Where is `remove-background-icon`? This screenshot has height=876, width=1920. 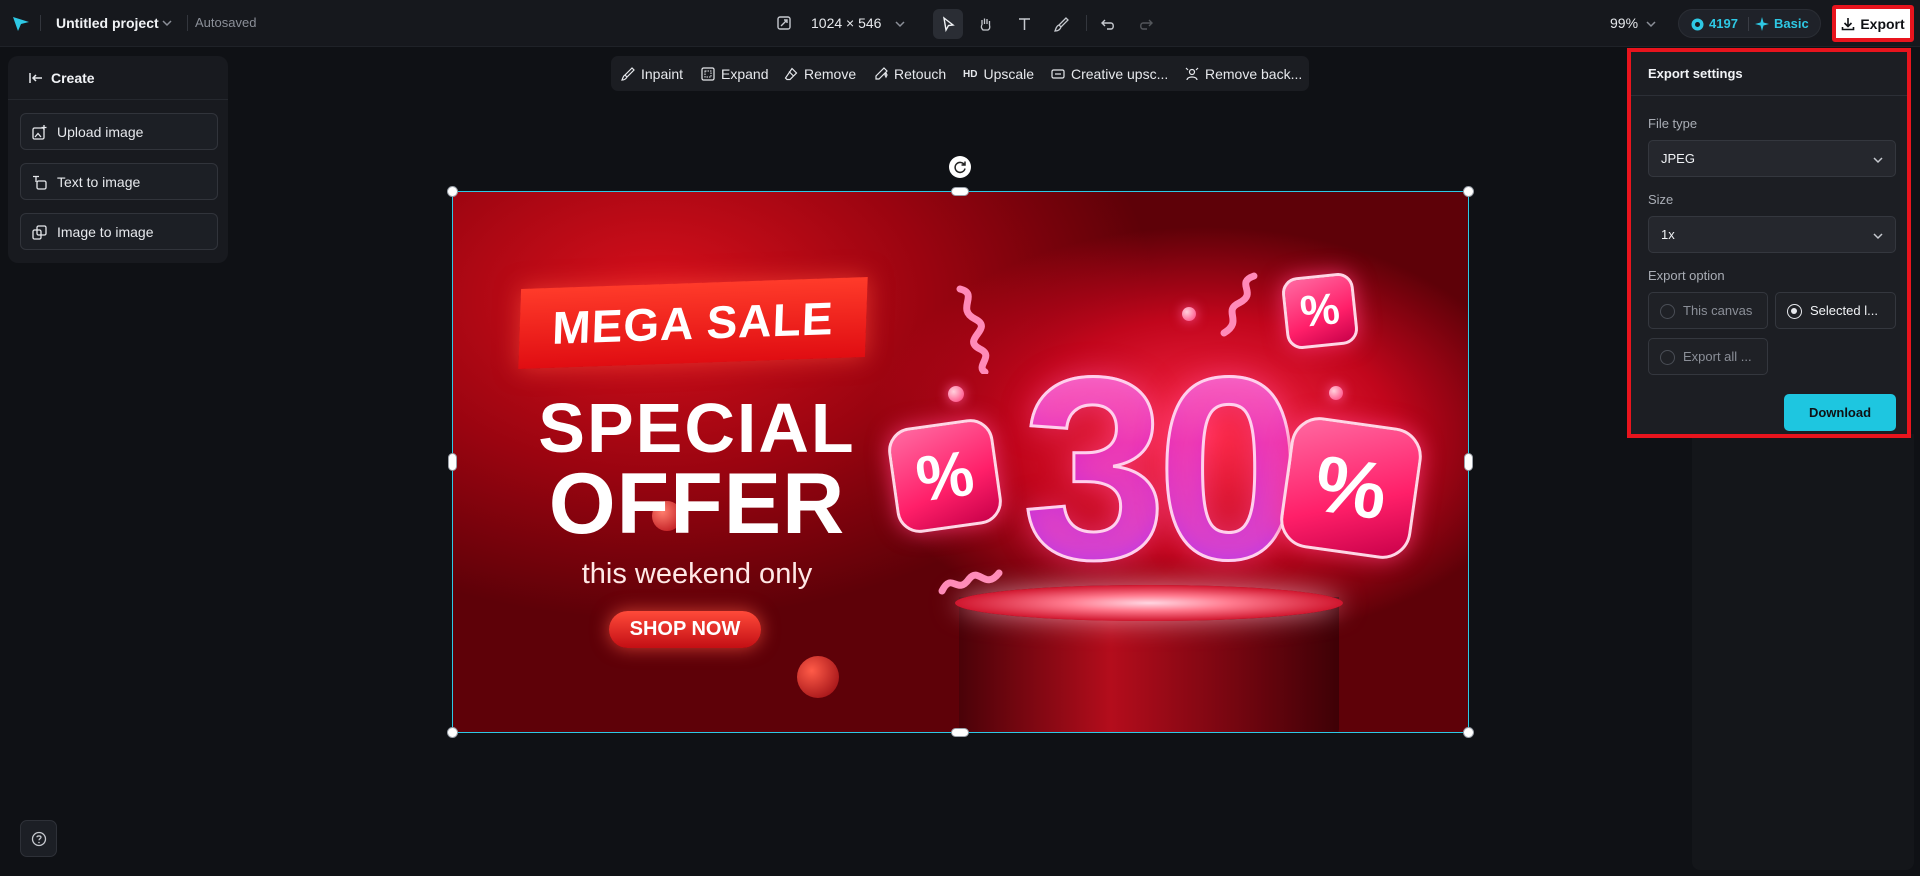
remove-background-icon is located at coordinates (1192, 74).